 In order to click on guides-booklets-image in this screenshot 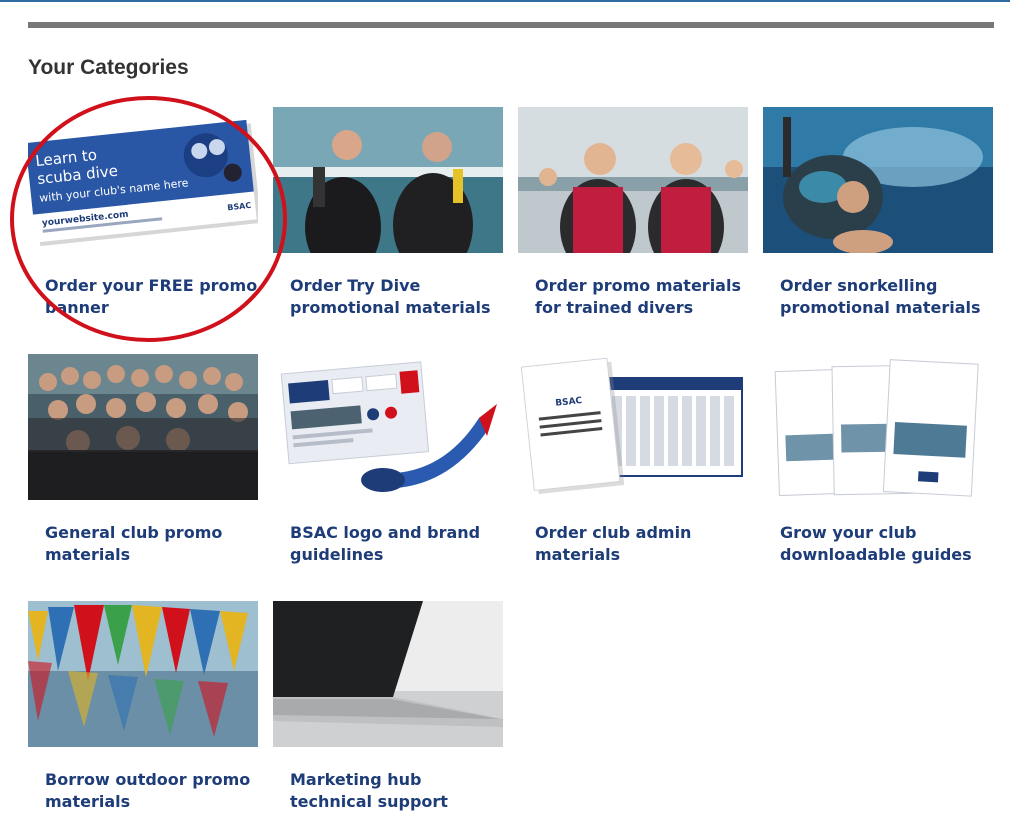, I will do `click(878, 427)`.